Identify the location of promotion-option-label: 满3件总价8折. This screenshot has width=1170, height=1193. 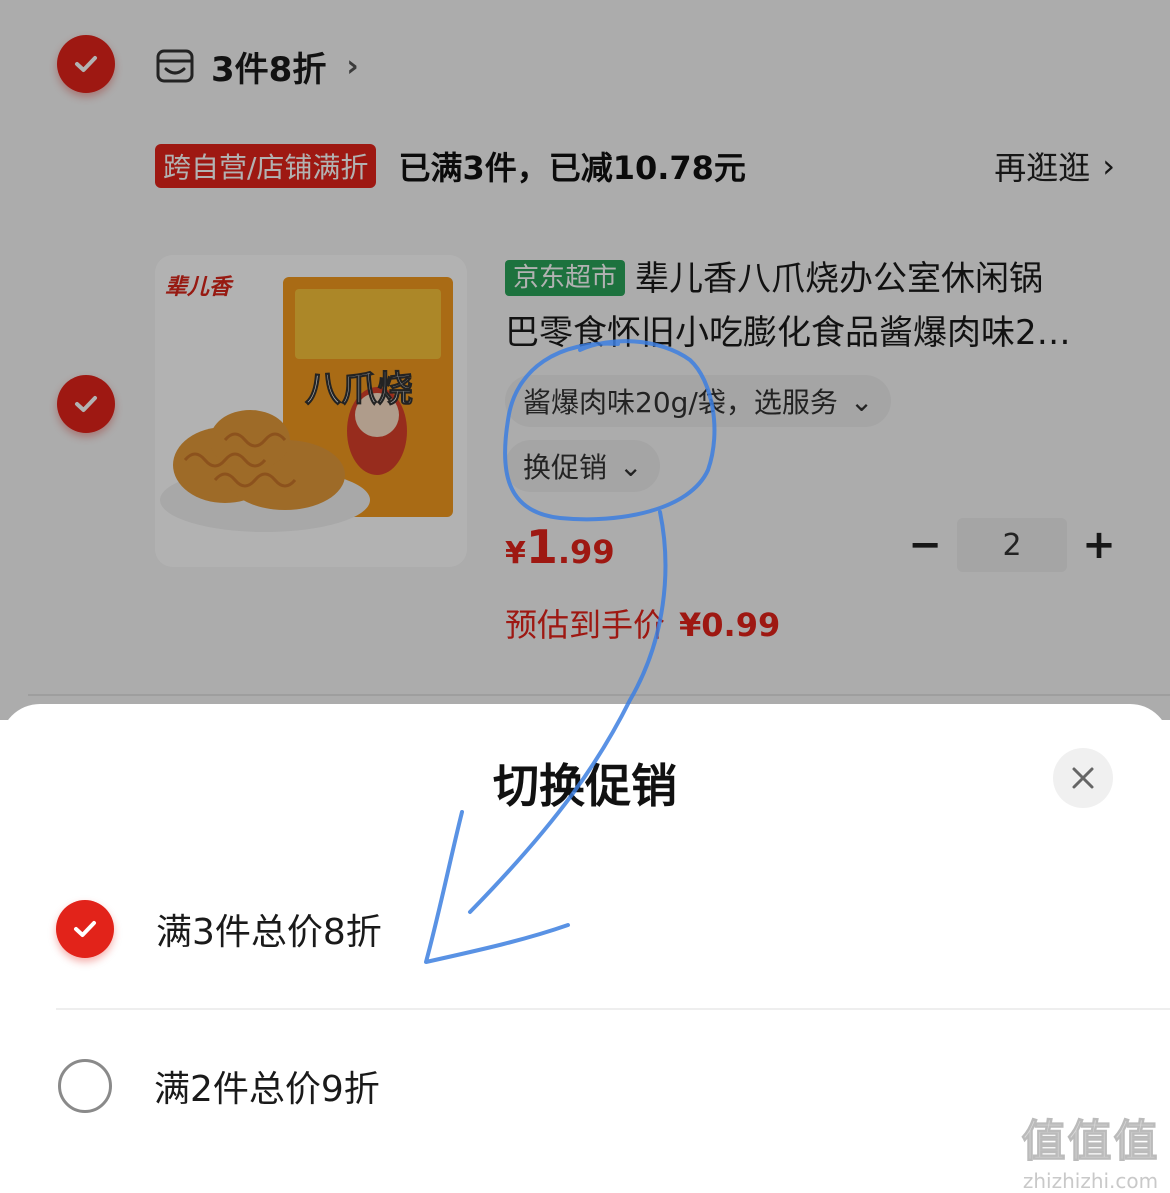
(269, 932).